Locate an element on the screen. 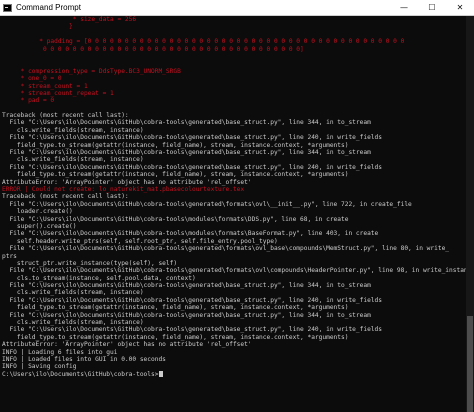 The height and width of the screenshot is (412, 474). terminal-icon is located at coordinates (7, 7).